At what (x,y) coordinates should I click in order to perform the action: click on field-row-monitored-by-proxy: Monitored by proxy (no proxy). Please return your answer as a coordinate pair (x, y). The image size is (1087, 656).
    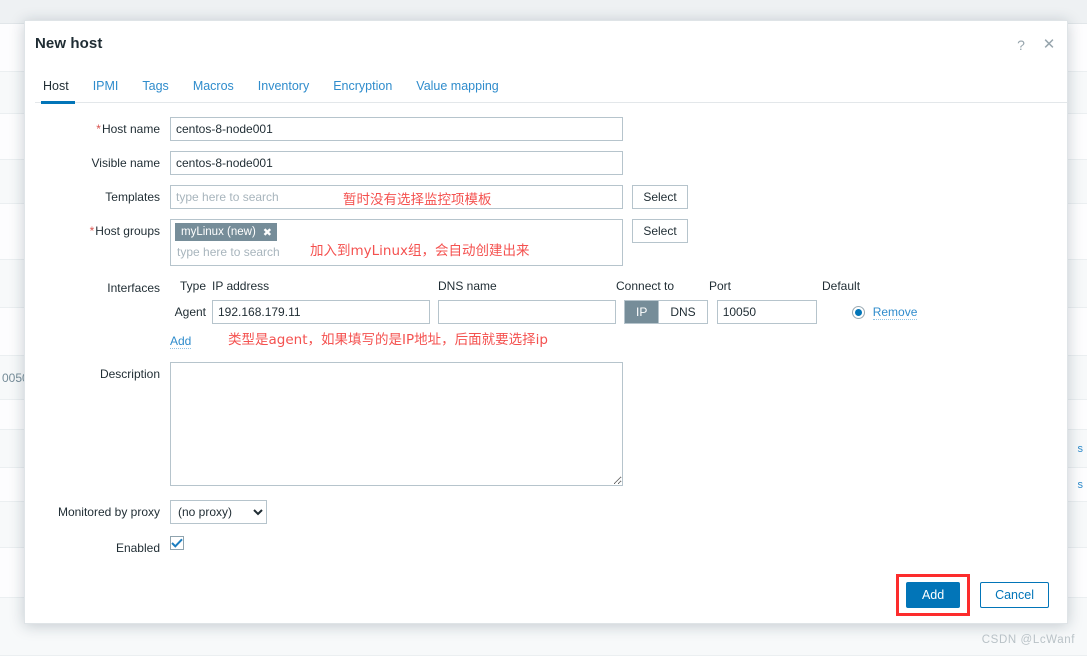
    Looking at the image, I should click on (546, 512).